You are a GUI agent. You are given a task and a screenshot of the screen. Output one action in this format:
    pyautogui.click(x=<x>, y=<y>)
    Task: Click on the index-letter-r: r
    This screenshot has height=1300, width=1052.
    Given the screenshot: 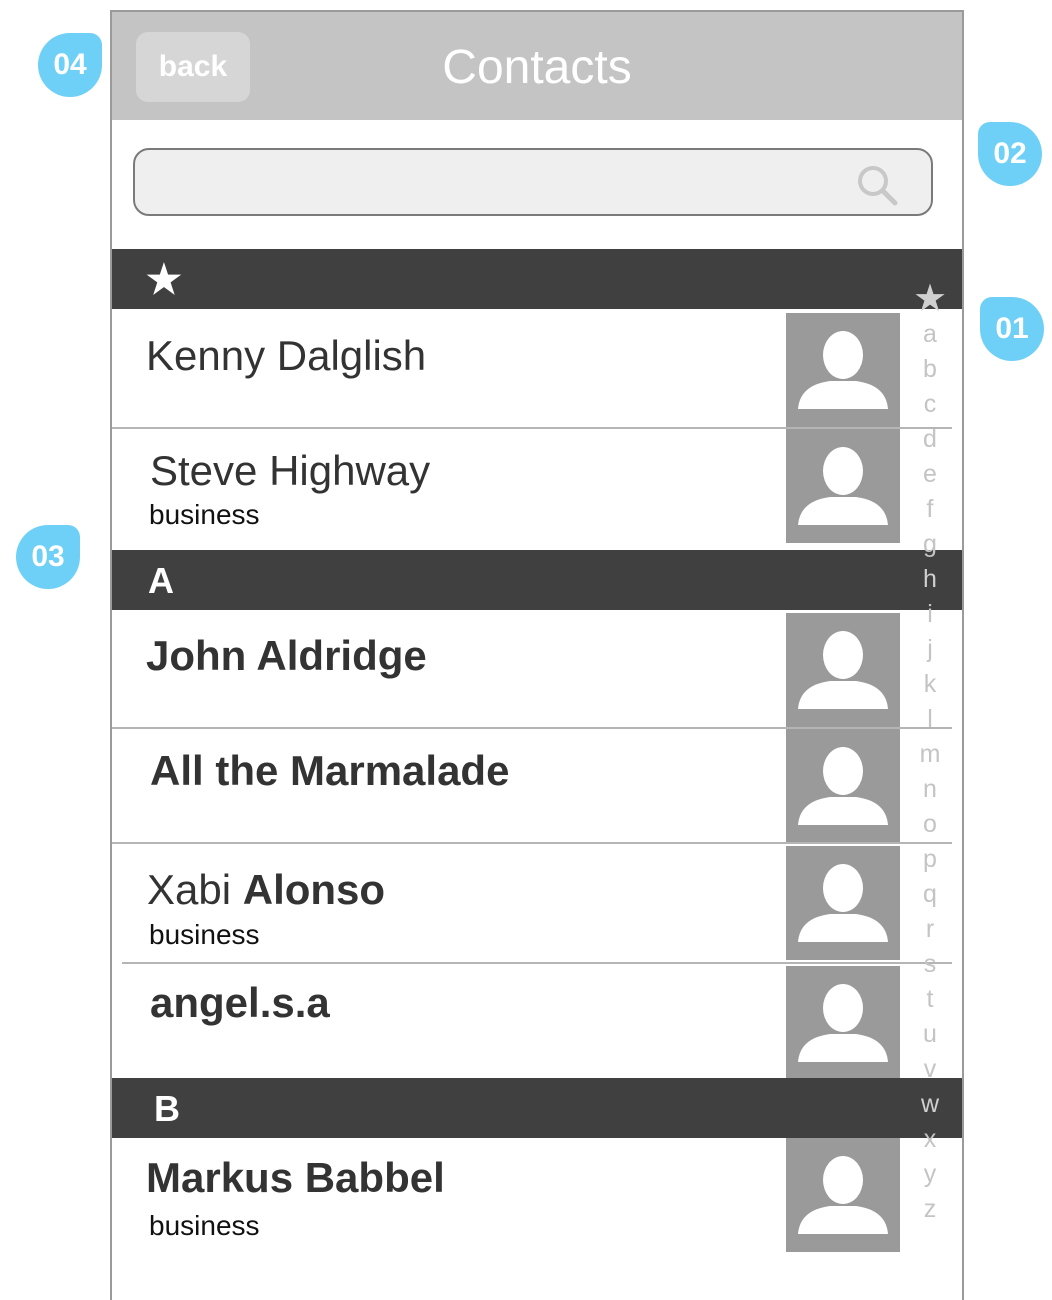 What is the action you would take?
    pyautogui.click(x=930, y=929)
    